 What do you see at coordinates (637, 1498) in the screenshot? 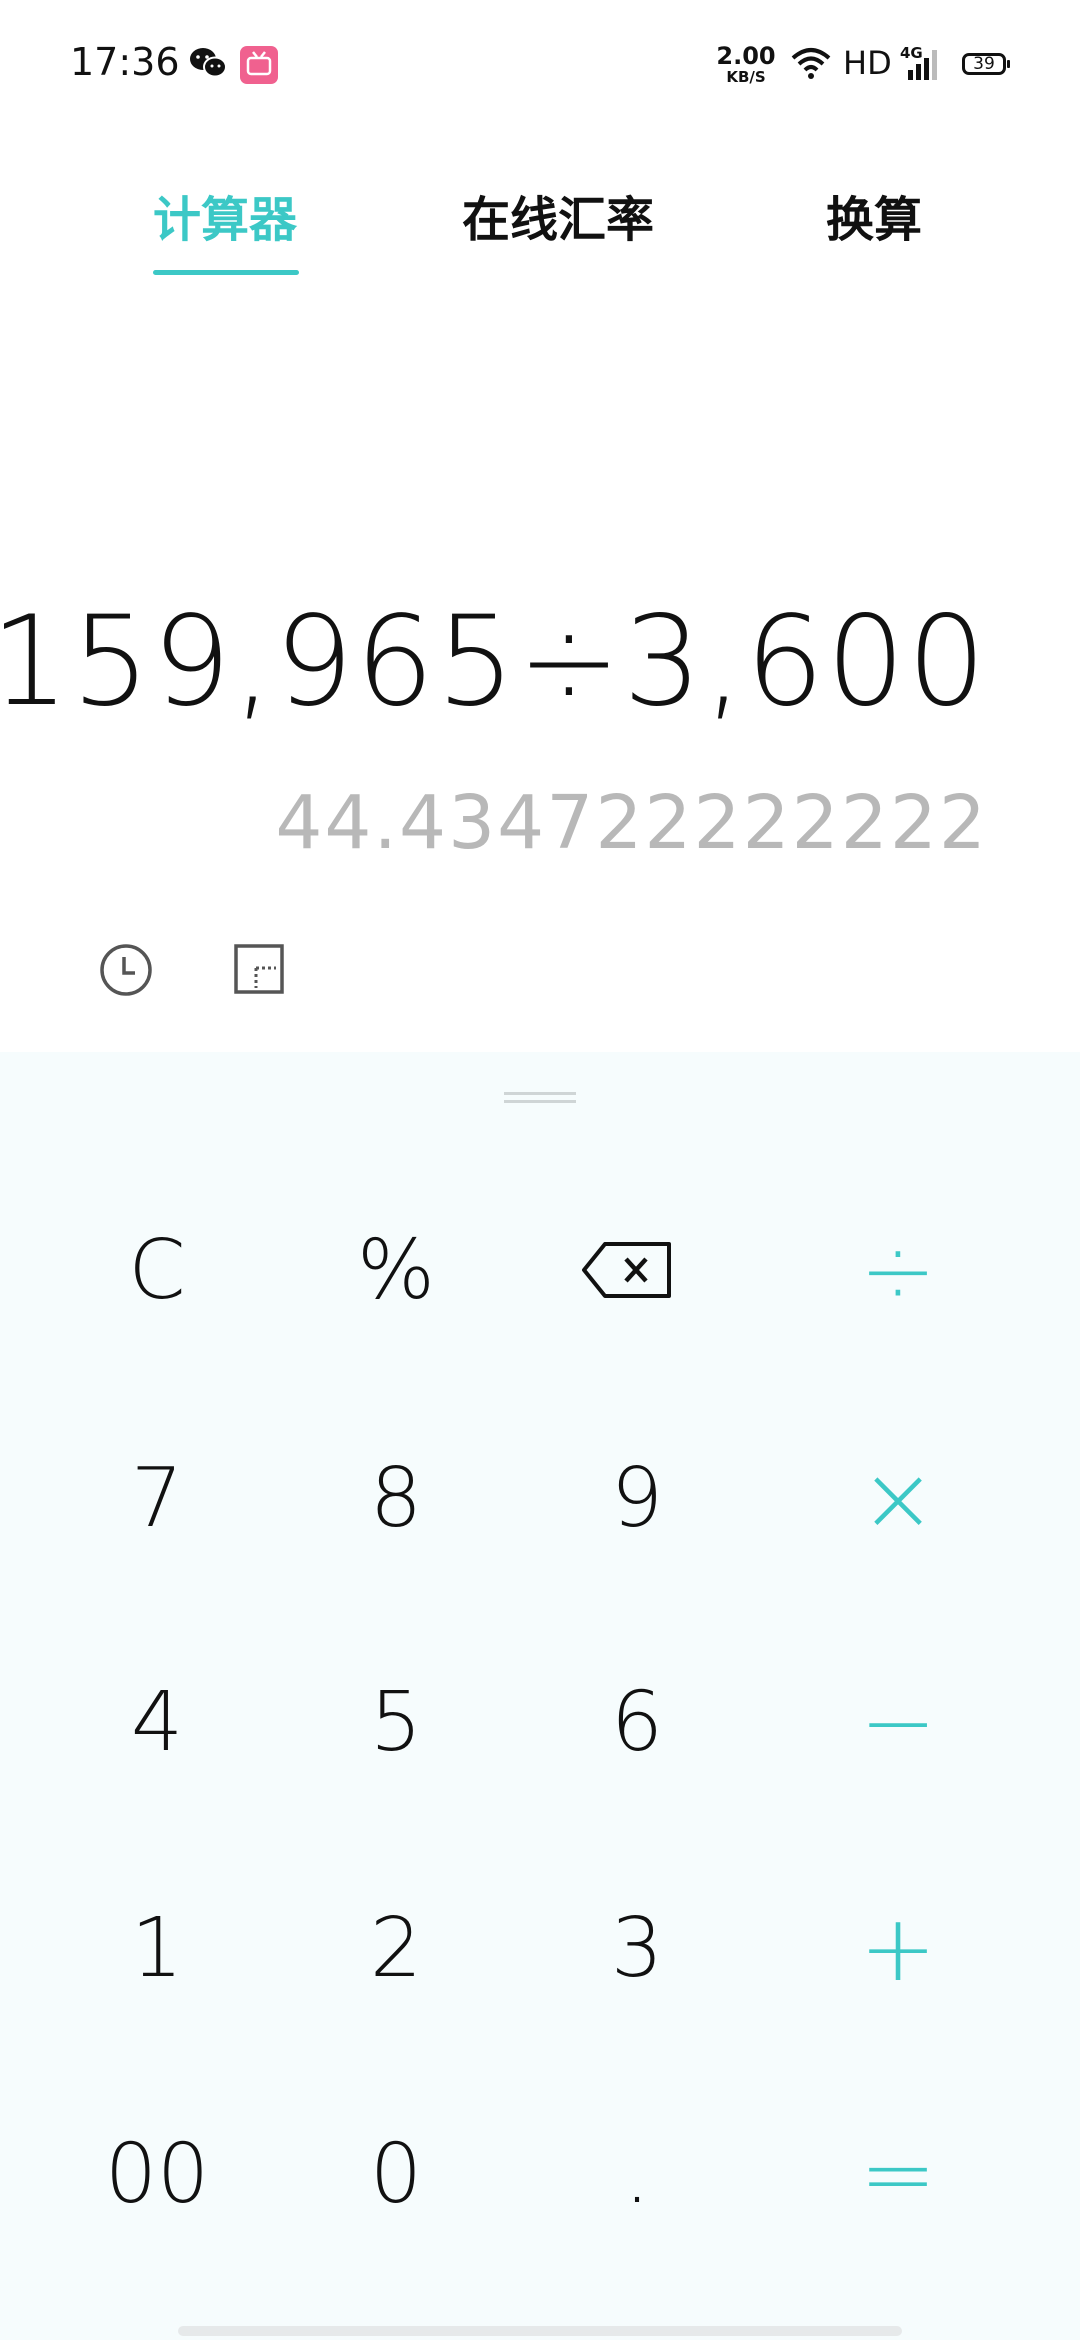
I see `digit-9-button: 9` at bounding box center [637, 1498].